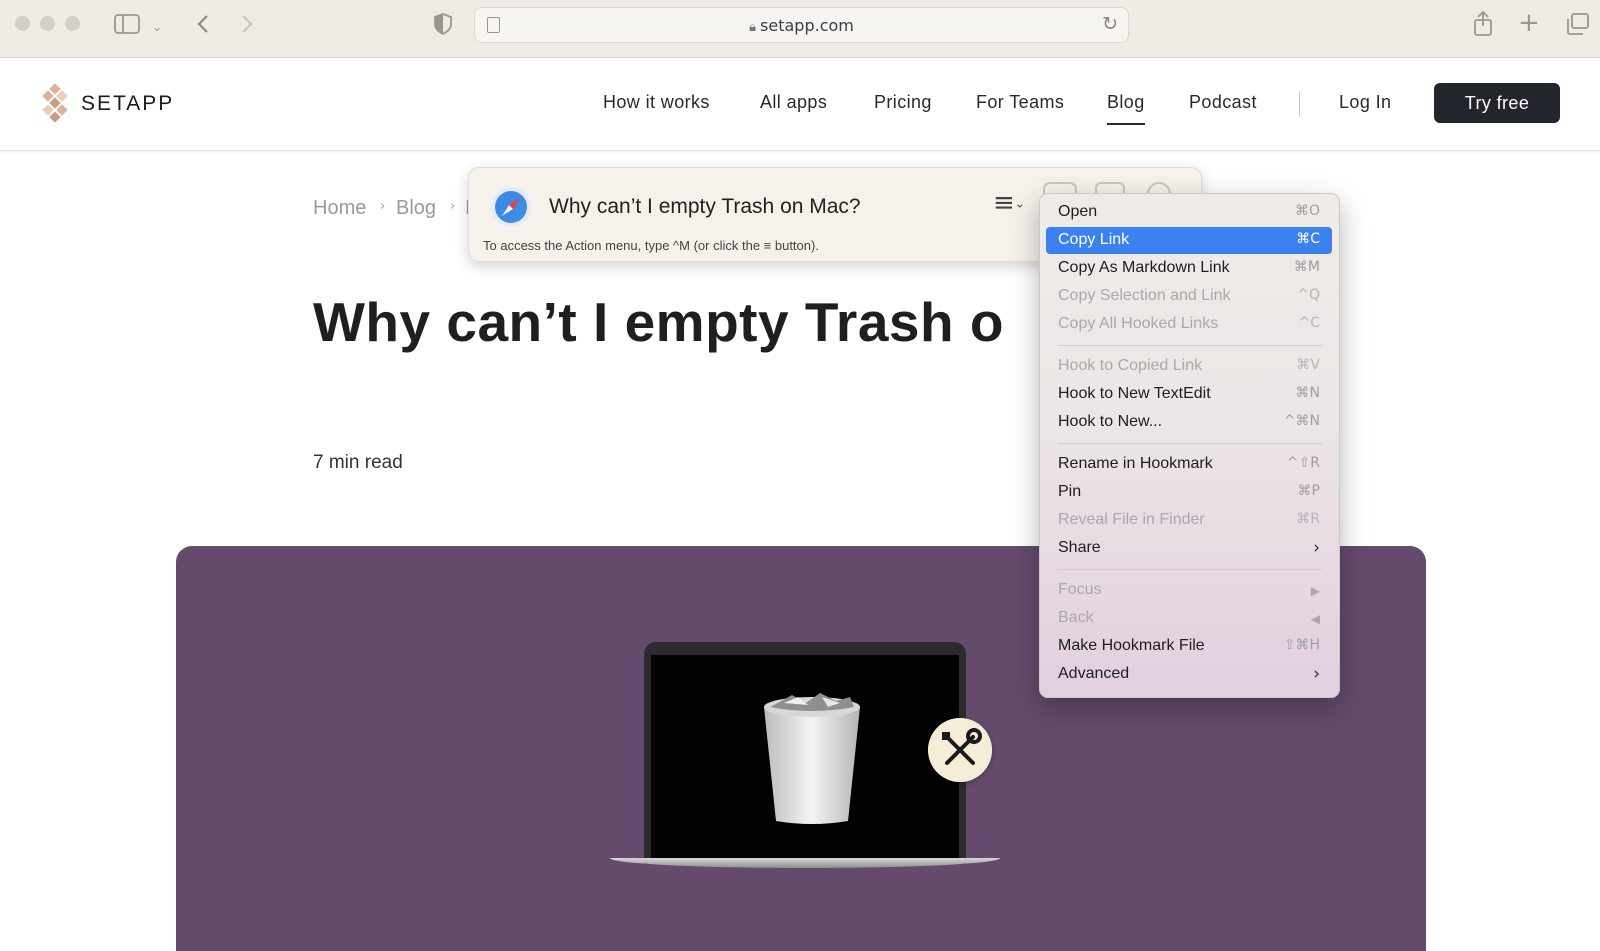 The height and width of the screenshot is (951, 1600). What do you see at coordinates (1189, 240) in the screenshot?
I see `menu-item-copy-link: Copy Link ⌘C` at bounding box center [1189, 240].